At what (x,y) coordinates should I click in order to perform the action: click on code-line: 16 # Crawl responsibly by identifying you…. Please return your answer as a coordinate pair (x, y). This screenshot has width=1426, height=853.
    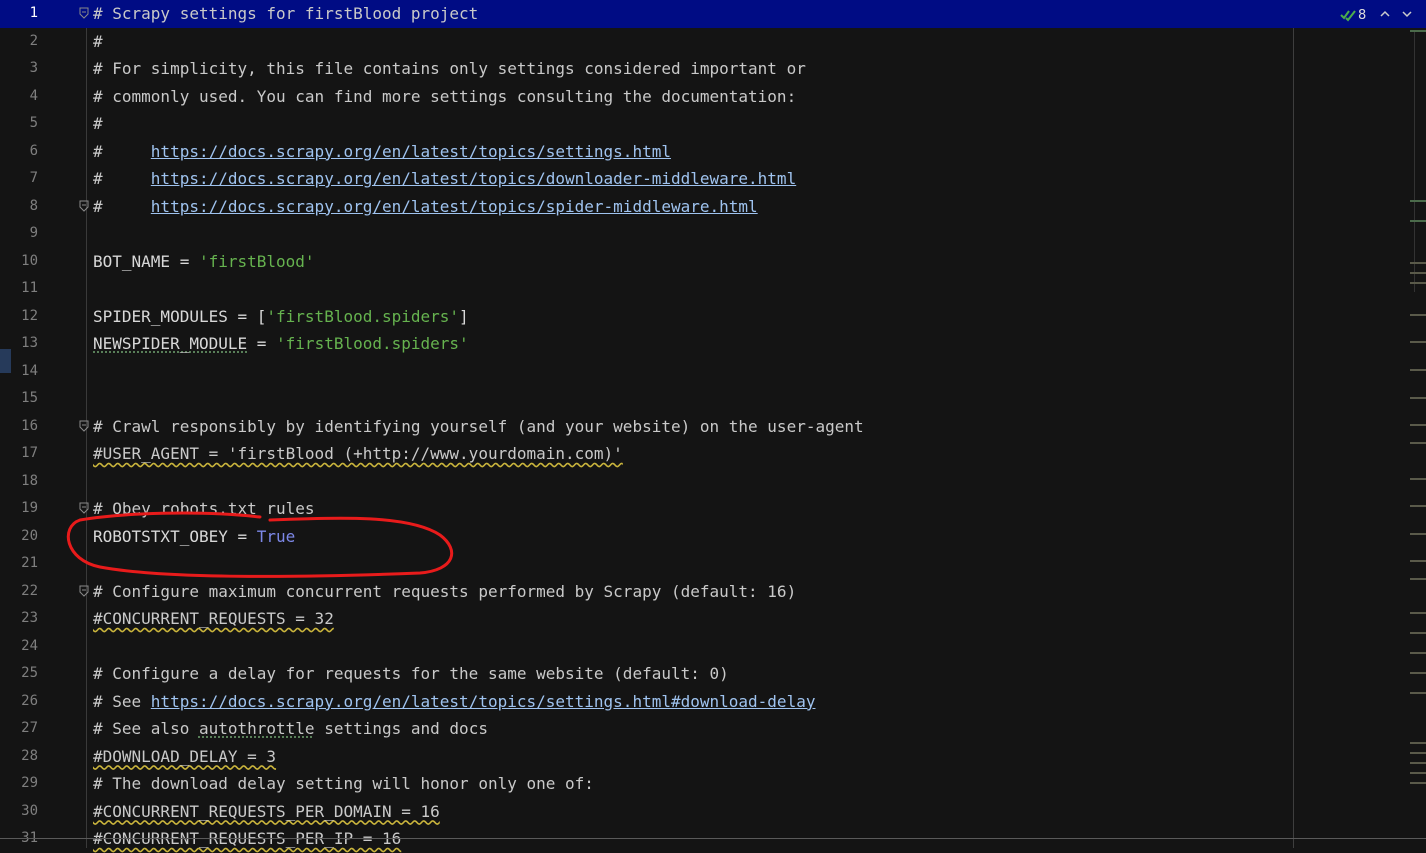
    Looking at the image, I should click on (713, 427).